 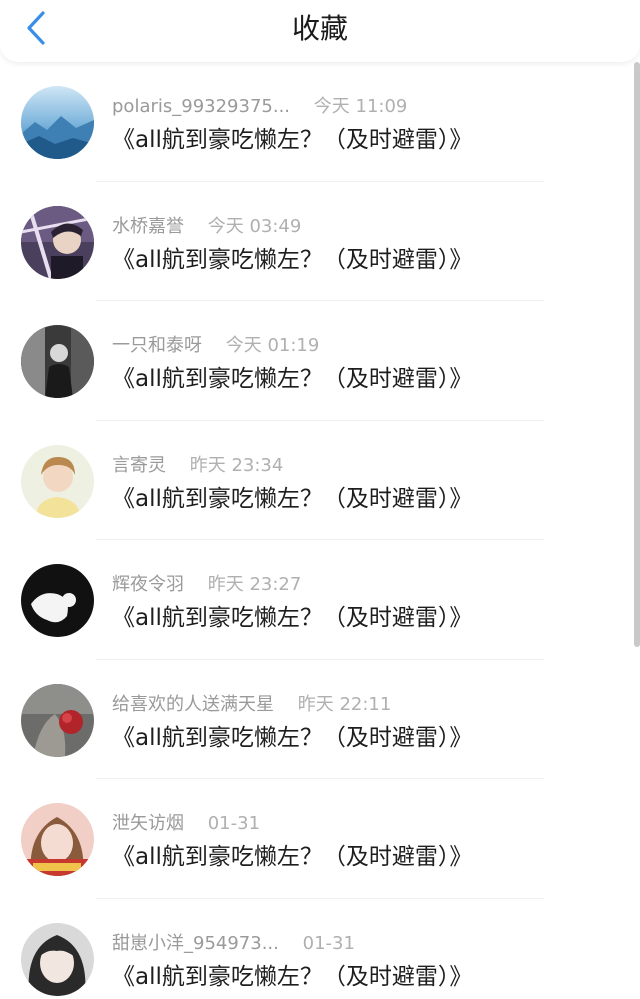 I want to click on item-meta: 言寄灵 昨天 23:34, so click(x=197, y=464).